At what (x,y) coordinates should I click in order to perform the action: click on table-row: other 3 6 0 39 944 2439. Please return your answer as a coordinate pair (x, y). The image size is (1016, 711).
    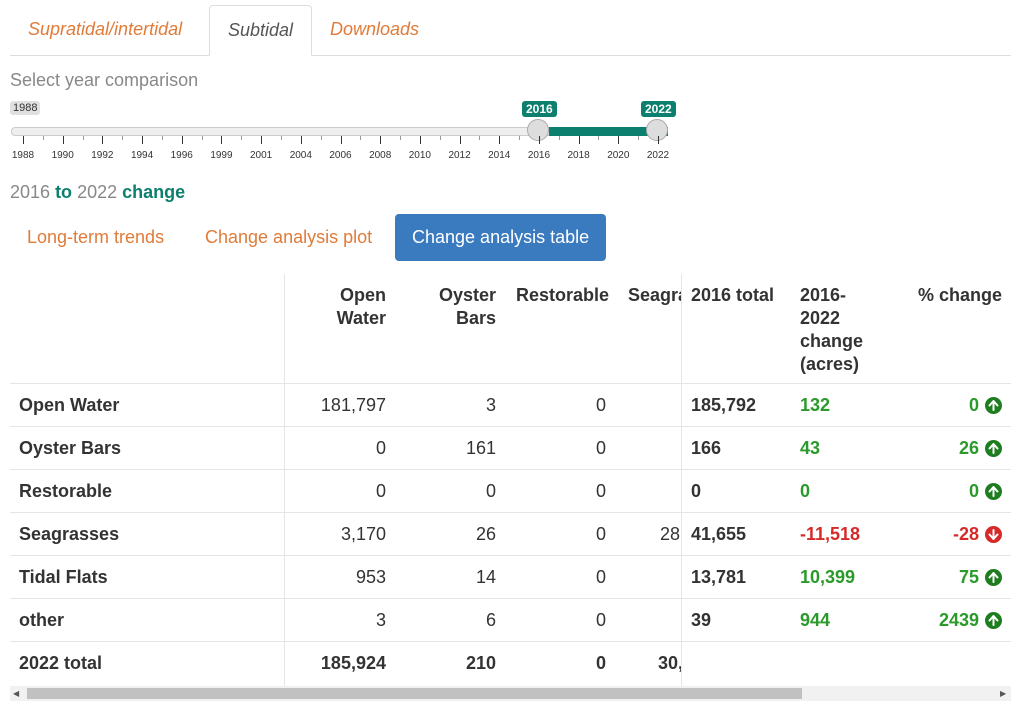
    Looking at the image, I should click on (510, 620).